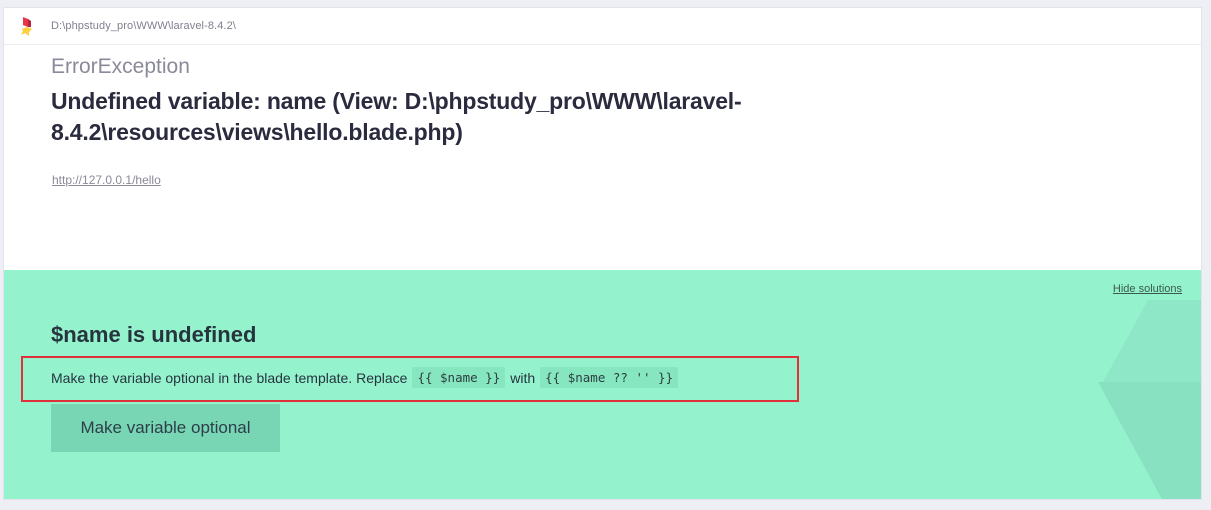 The width and height of the screenshot is (1211, 510). Describe the element at coordinates (165, 428) in the screenshot. I see `make-variable-optional-button: Make variable optional` at that location.